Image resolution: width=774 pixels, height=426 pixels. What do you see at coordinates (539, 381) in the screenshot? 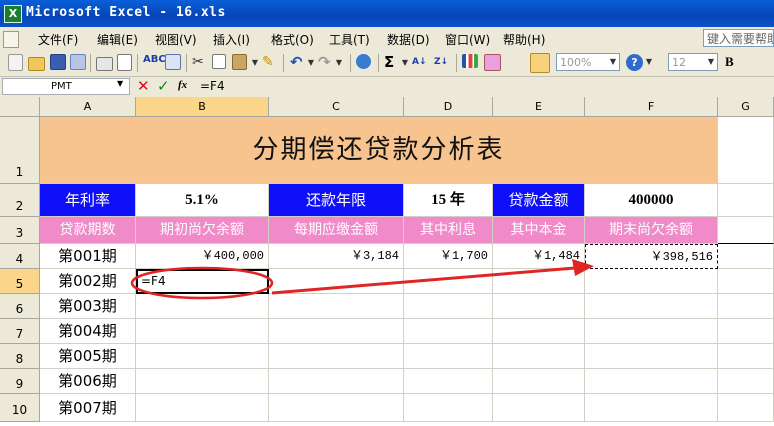
I see `cell-e9` at bounding box center [539, 381].